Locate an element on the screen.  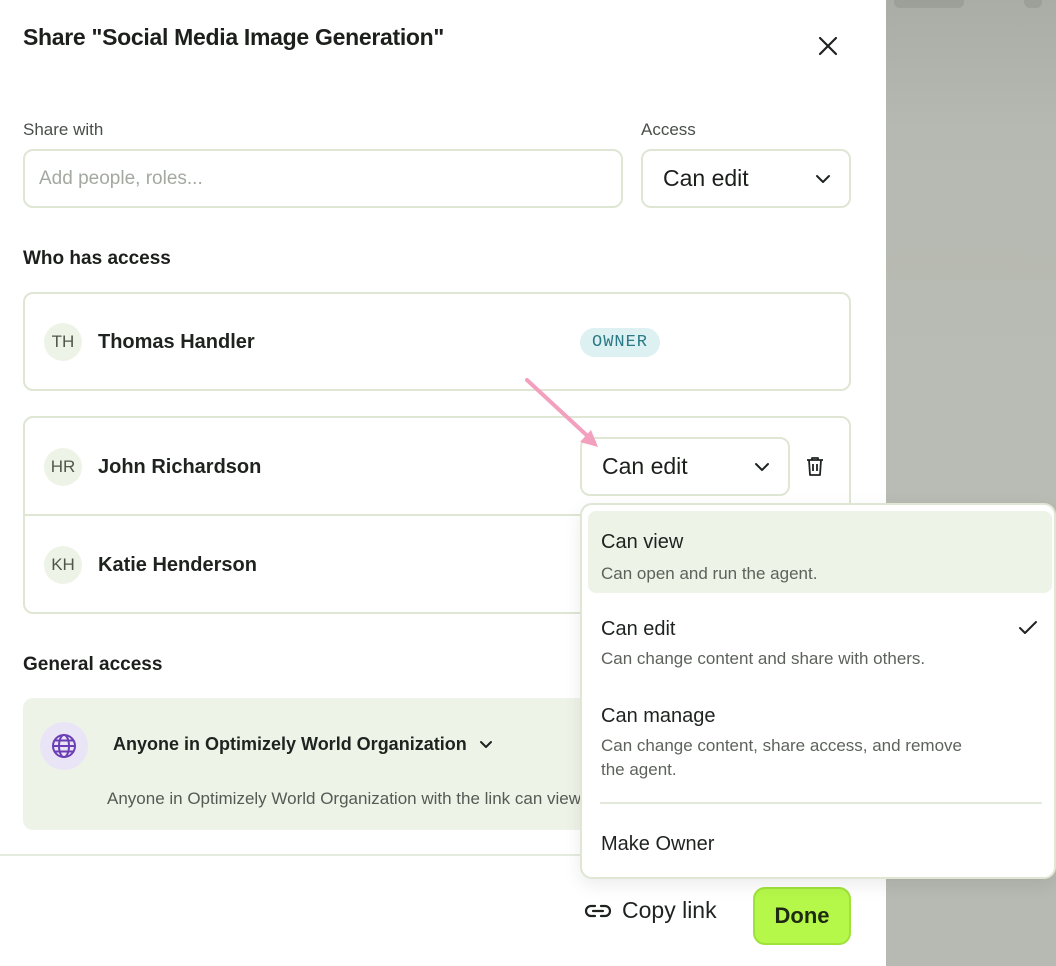
share-with-label: Share with is located at coordinates (63, 129).